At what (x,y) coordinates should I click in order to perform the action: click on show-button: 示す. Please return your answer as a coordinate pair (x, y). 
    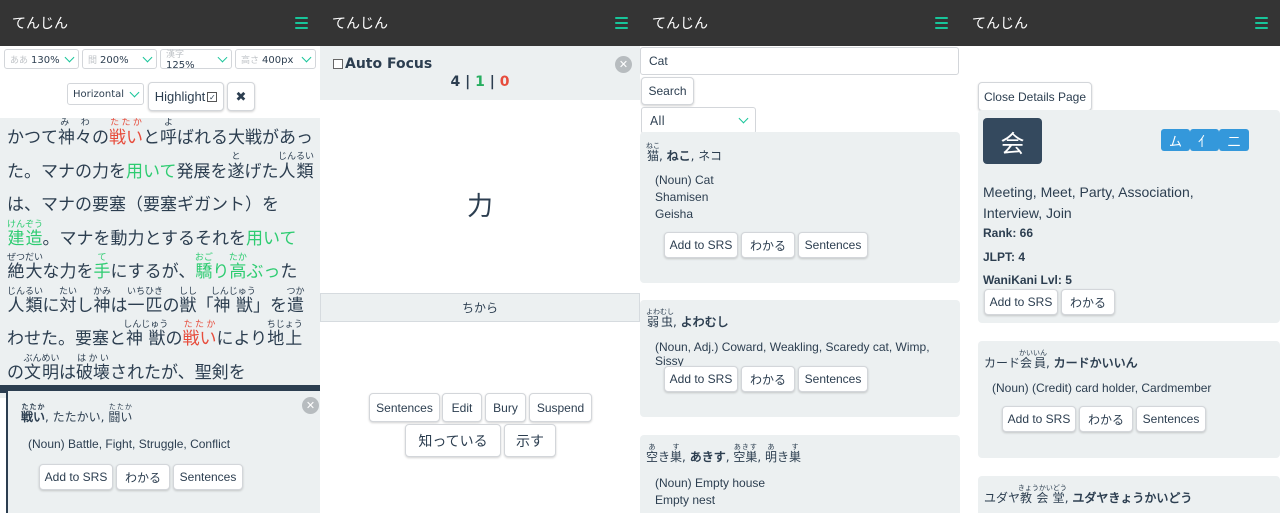
    Looking at the image, I should click on (530, 440).